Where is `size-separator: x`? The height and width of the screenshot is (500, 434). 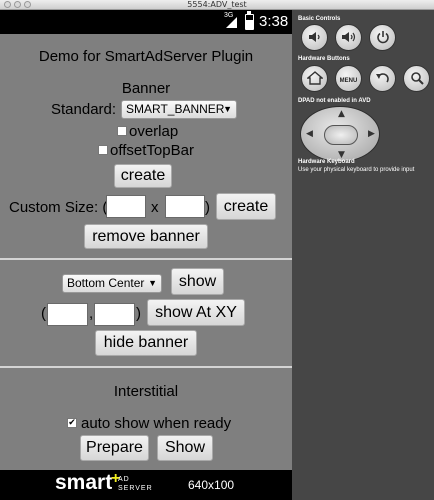
size-separator: x is located at coordinates (155, 207).